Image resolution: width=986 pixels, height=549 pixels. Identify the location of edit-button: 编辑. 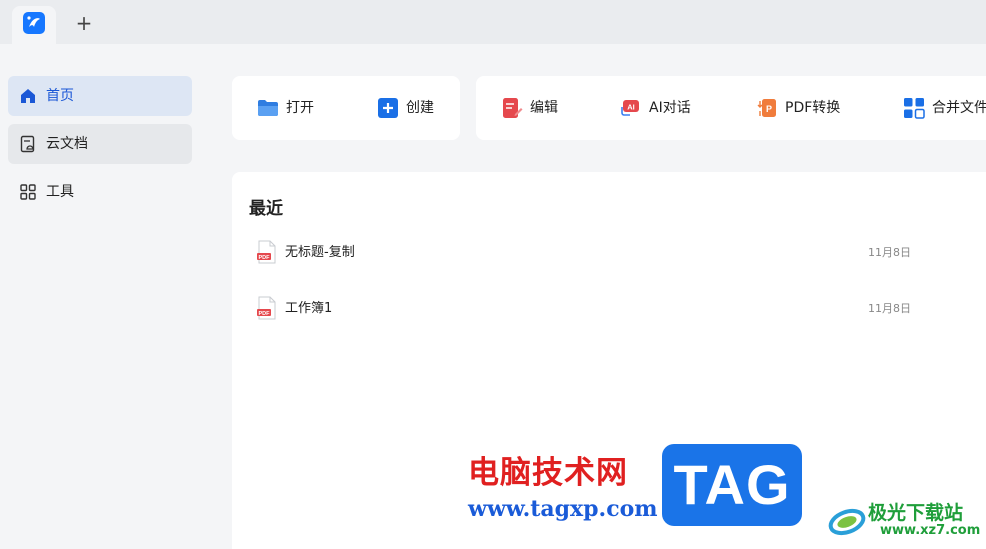
(546, 108).